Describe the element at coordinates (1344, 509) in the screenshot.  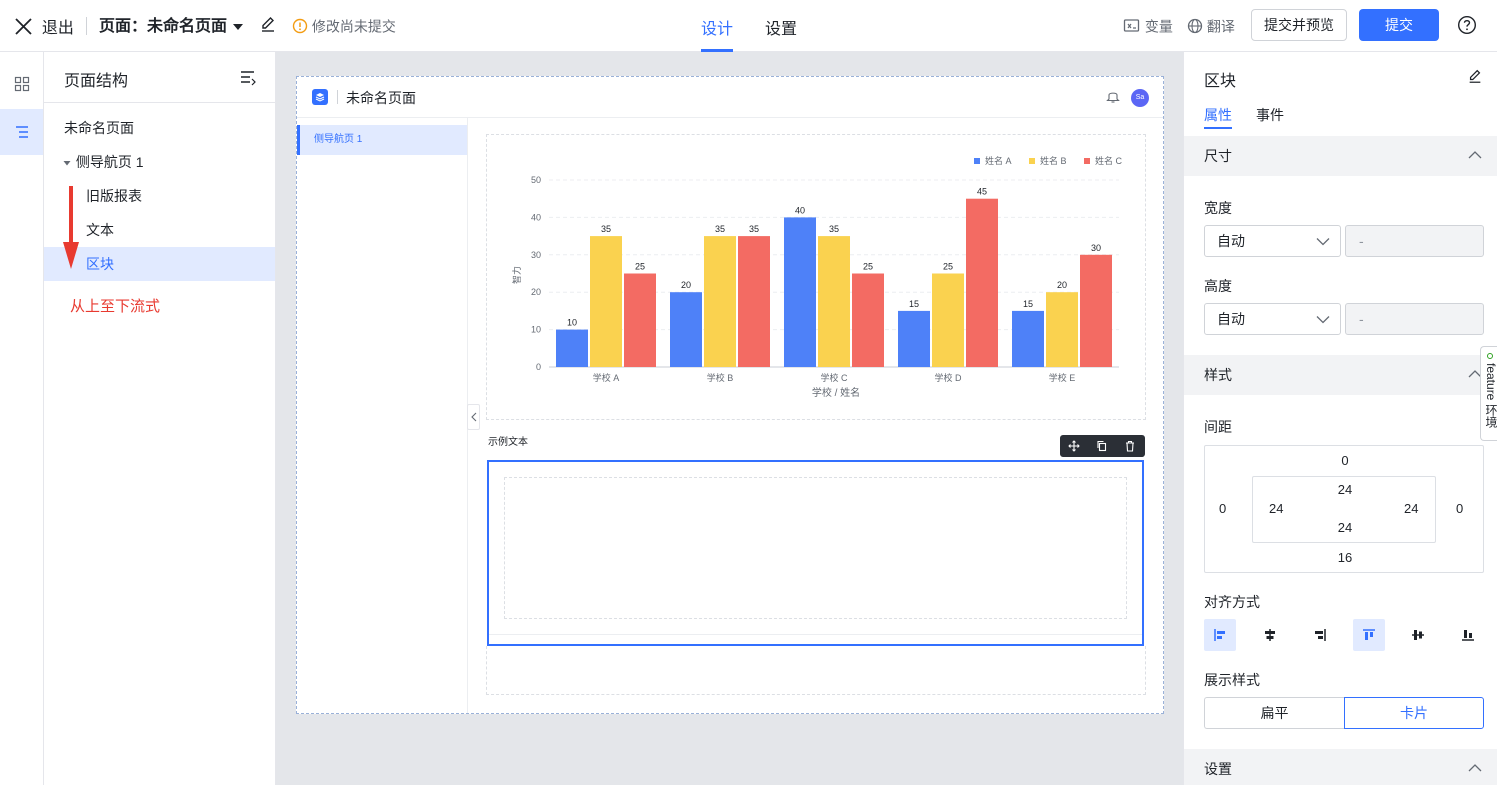
I see `spacing-editor: 0 0 0 16 24 24 24 24` at that location.